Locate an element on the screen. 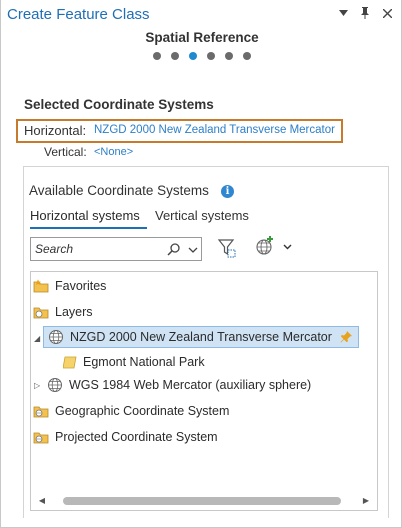 The image size is (402, 528). favorites-folder-icon is located at coordinates (41, 286).